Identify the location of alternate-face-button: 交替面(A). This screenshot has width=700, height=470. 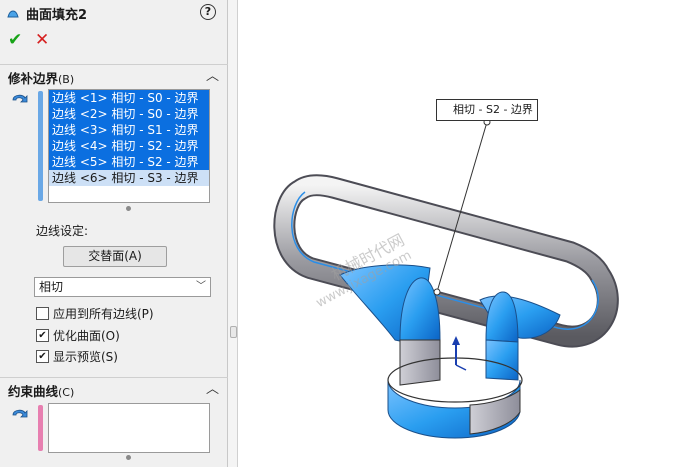
(115, 256).